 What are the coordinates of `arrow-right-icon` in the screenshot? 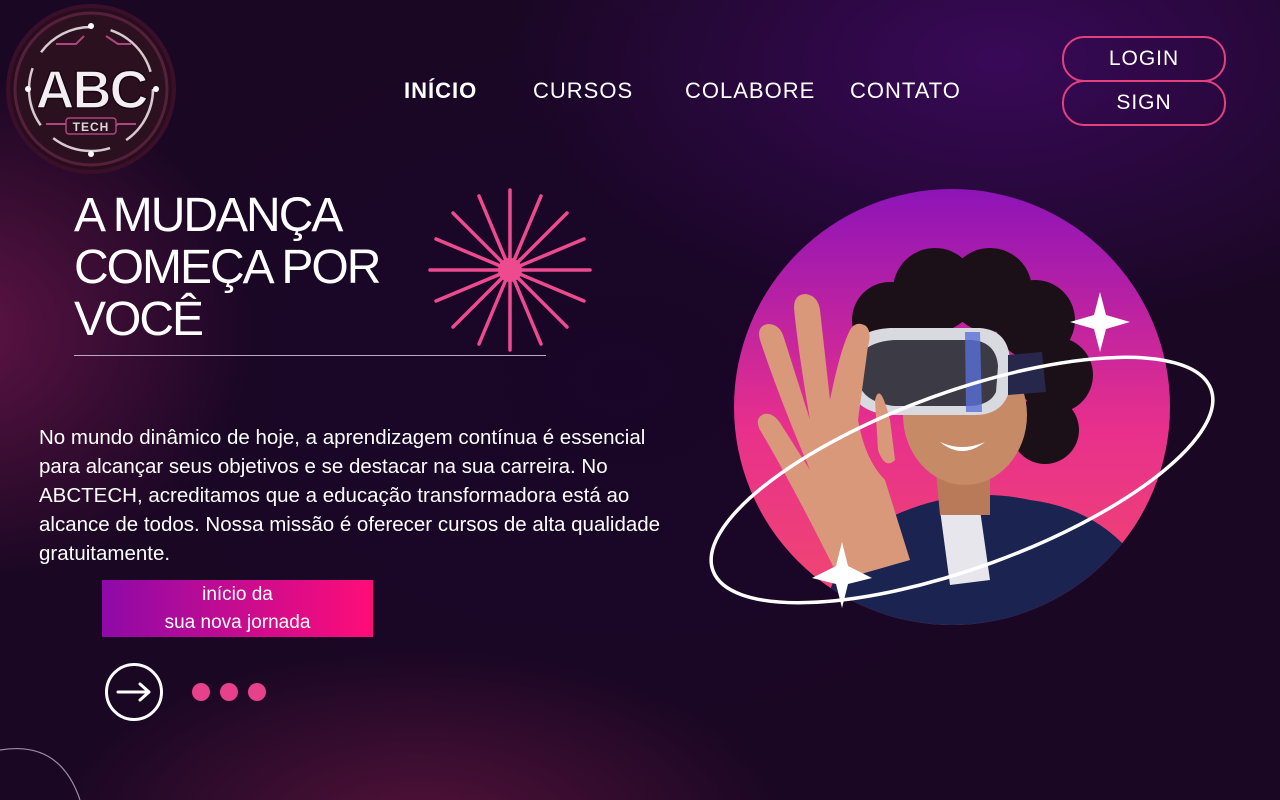 It's located at (133, 692).